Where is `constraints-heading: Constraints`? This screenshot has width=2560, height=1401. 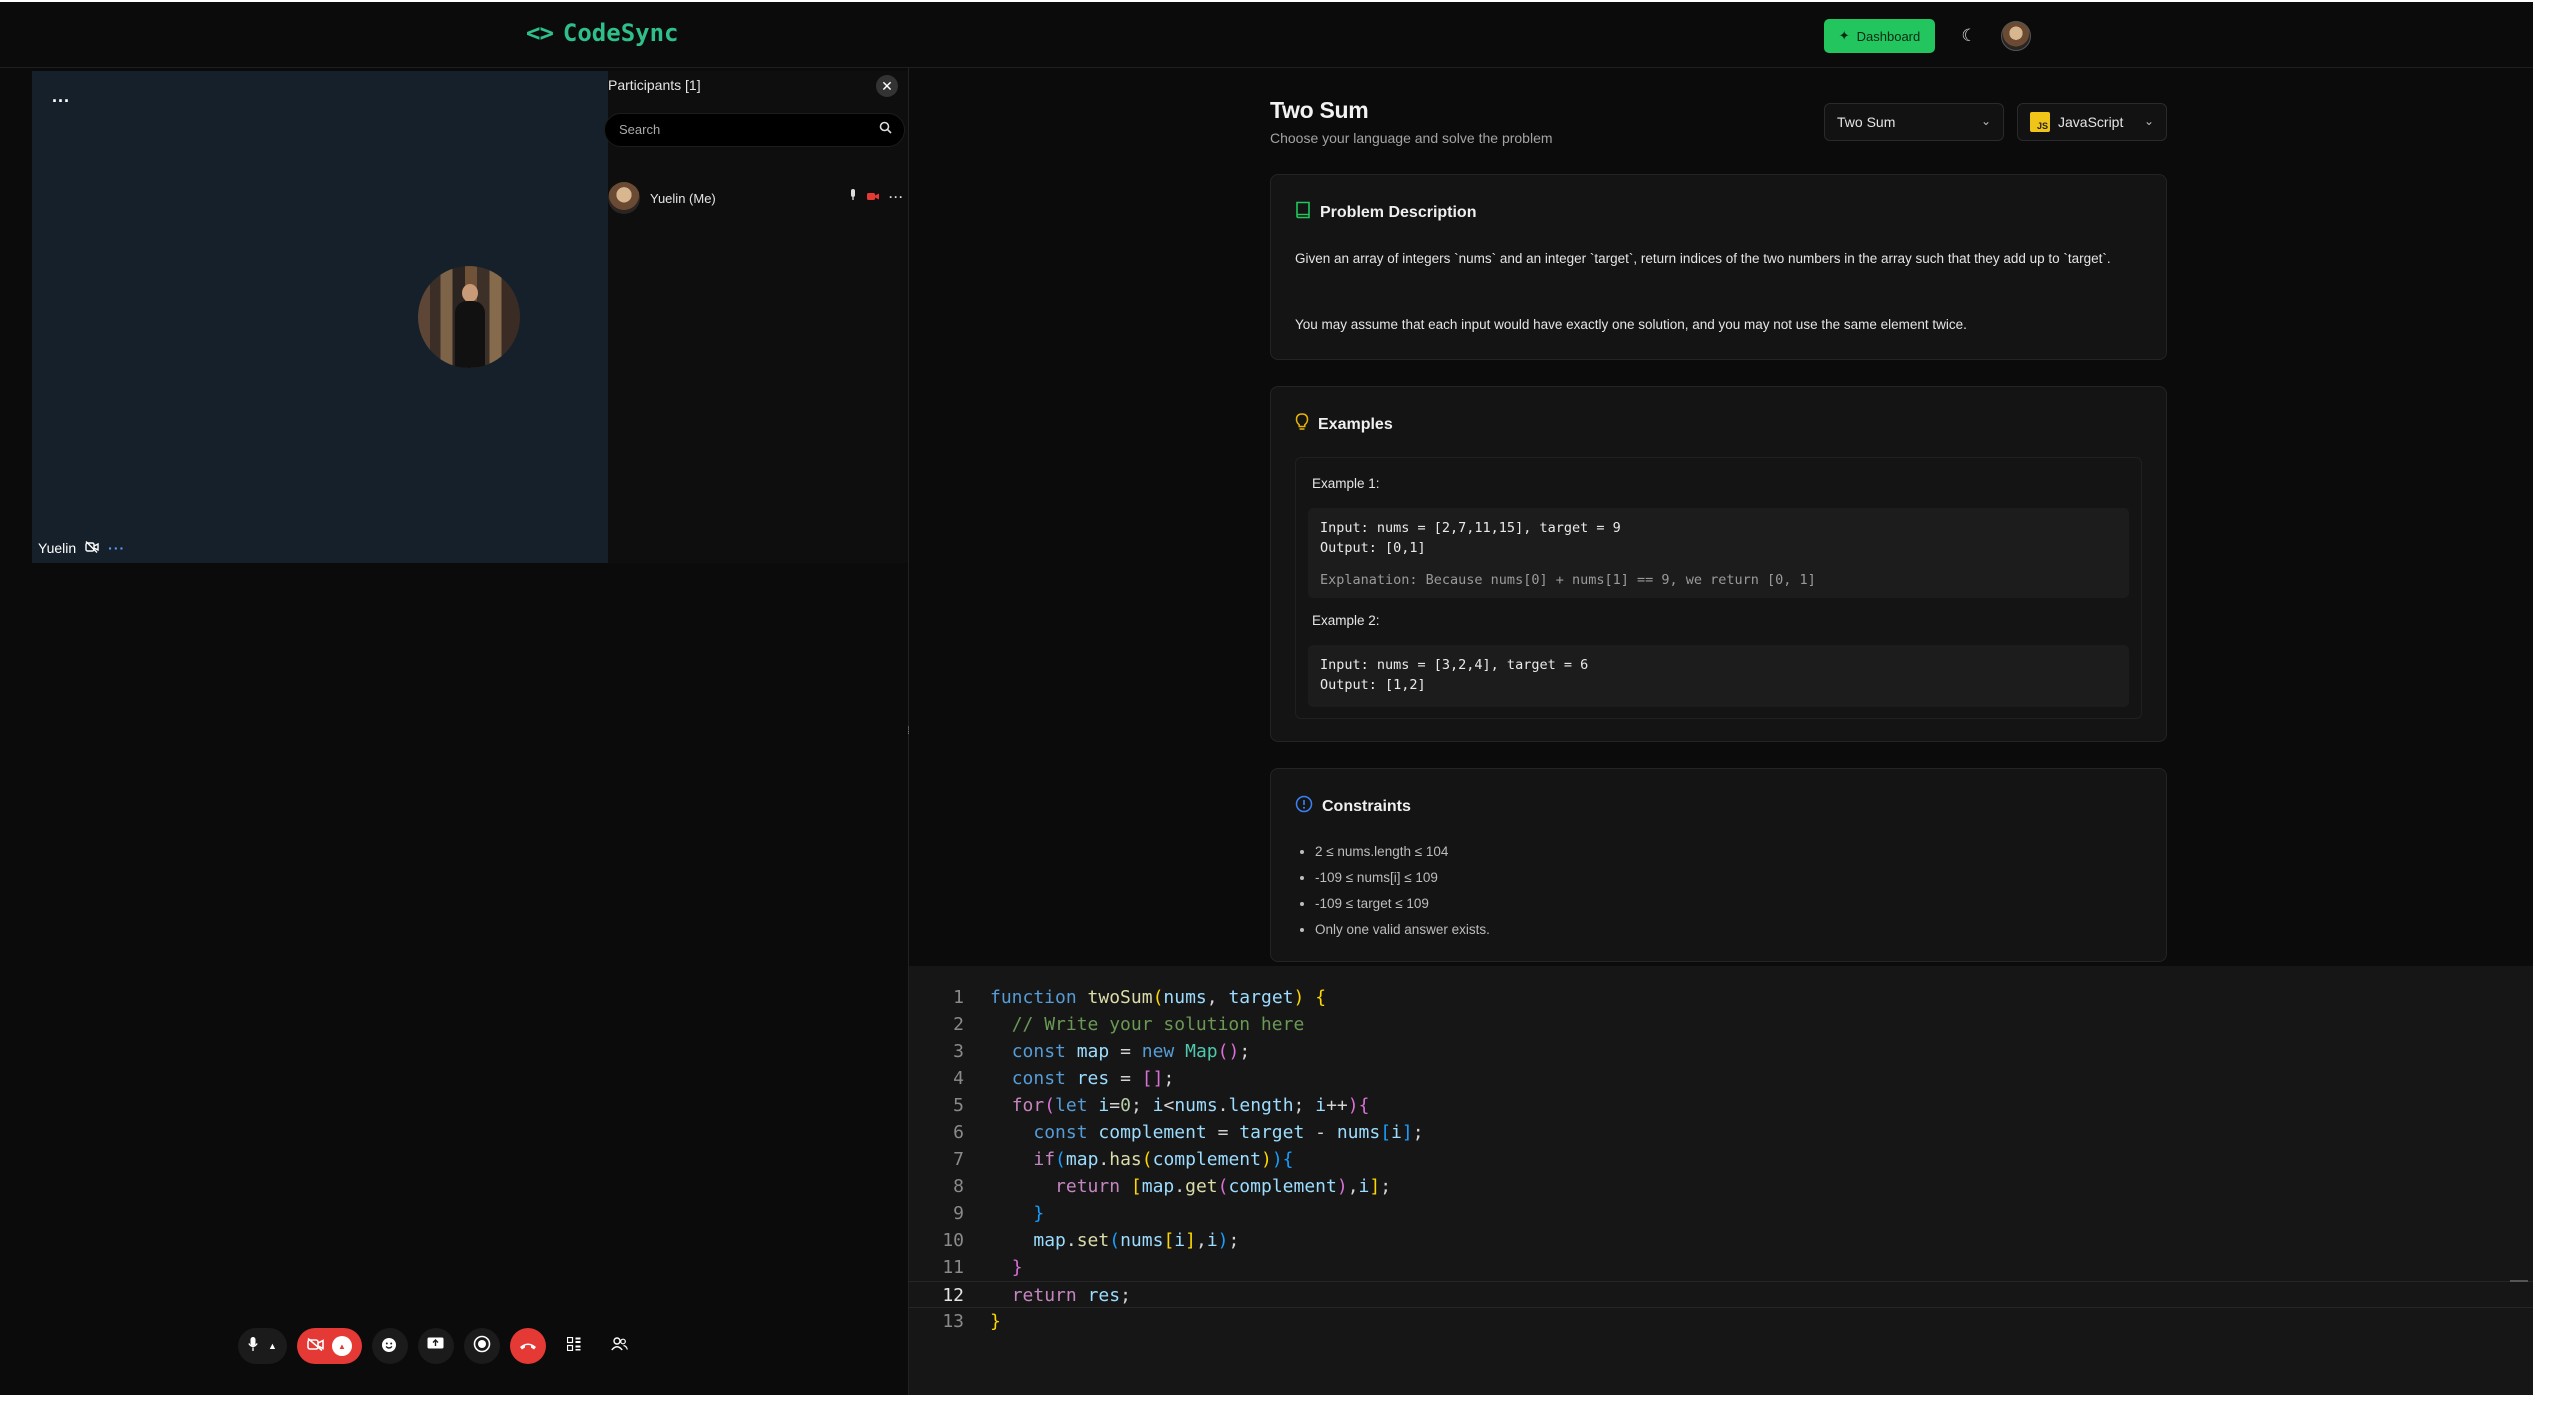 constraints-heading: Constraints is located at coordinates (1353, 806).